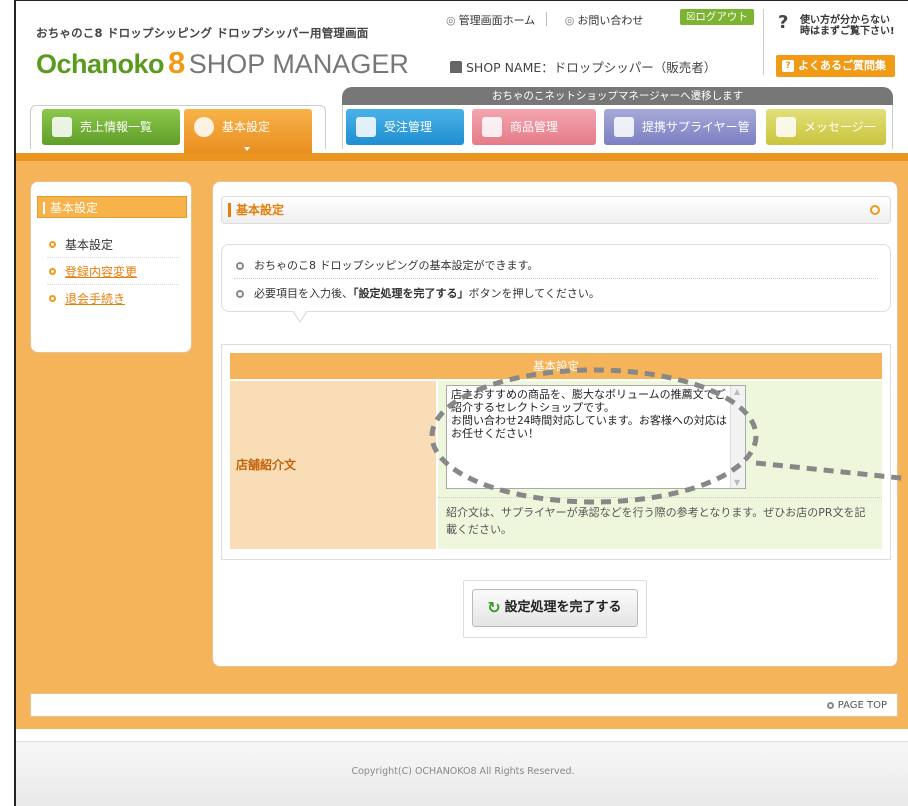  Describe the element at coordinates (202, 33) in the screenshot. I see `sub-title: おちゃのこ8 ドロップシッピング ドロップシッパー用管理画面` at that location.